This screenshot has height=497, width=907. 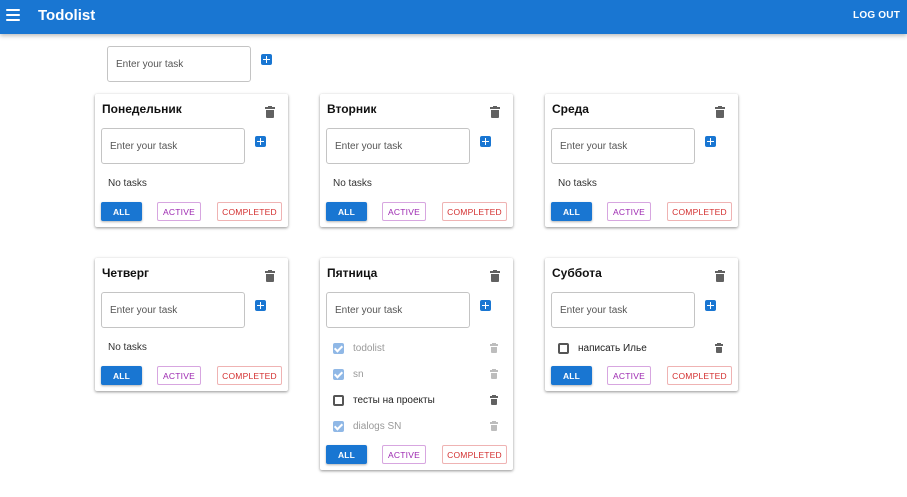 What do you see at coordinates (577, 273) in the screenshot?
I see `card-title: Суббота` at bounding box center [577, 273].